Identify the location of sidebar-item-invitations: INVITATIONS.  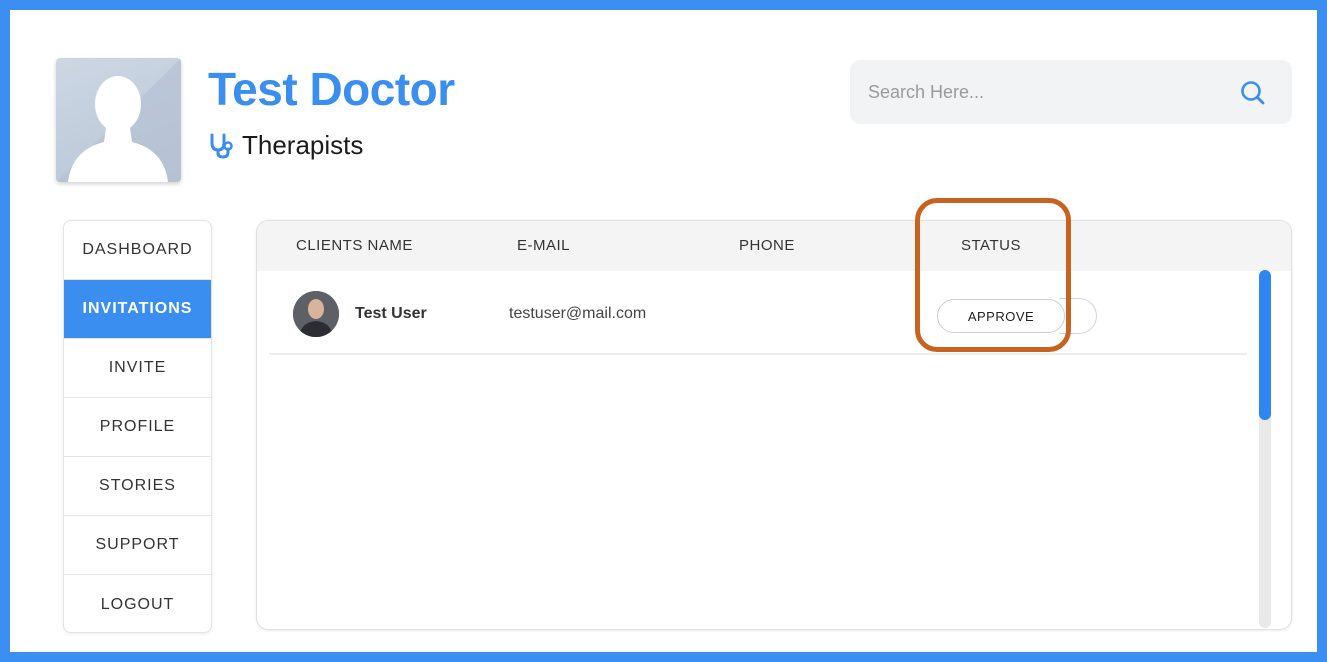
(137, 309).